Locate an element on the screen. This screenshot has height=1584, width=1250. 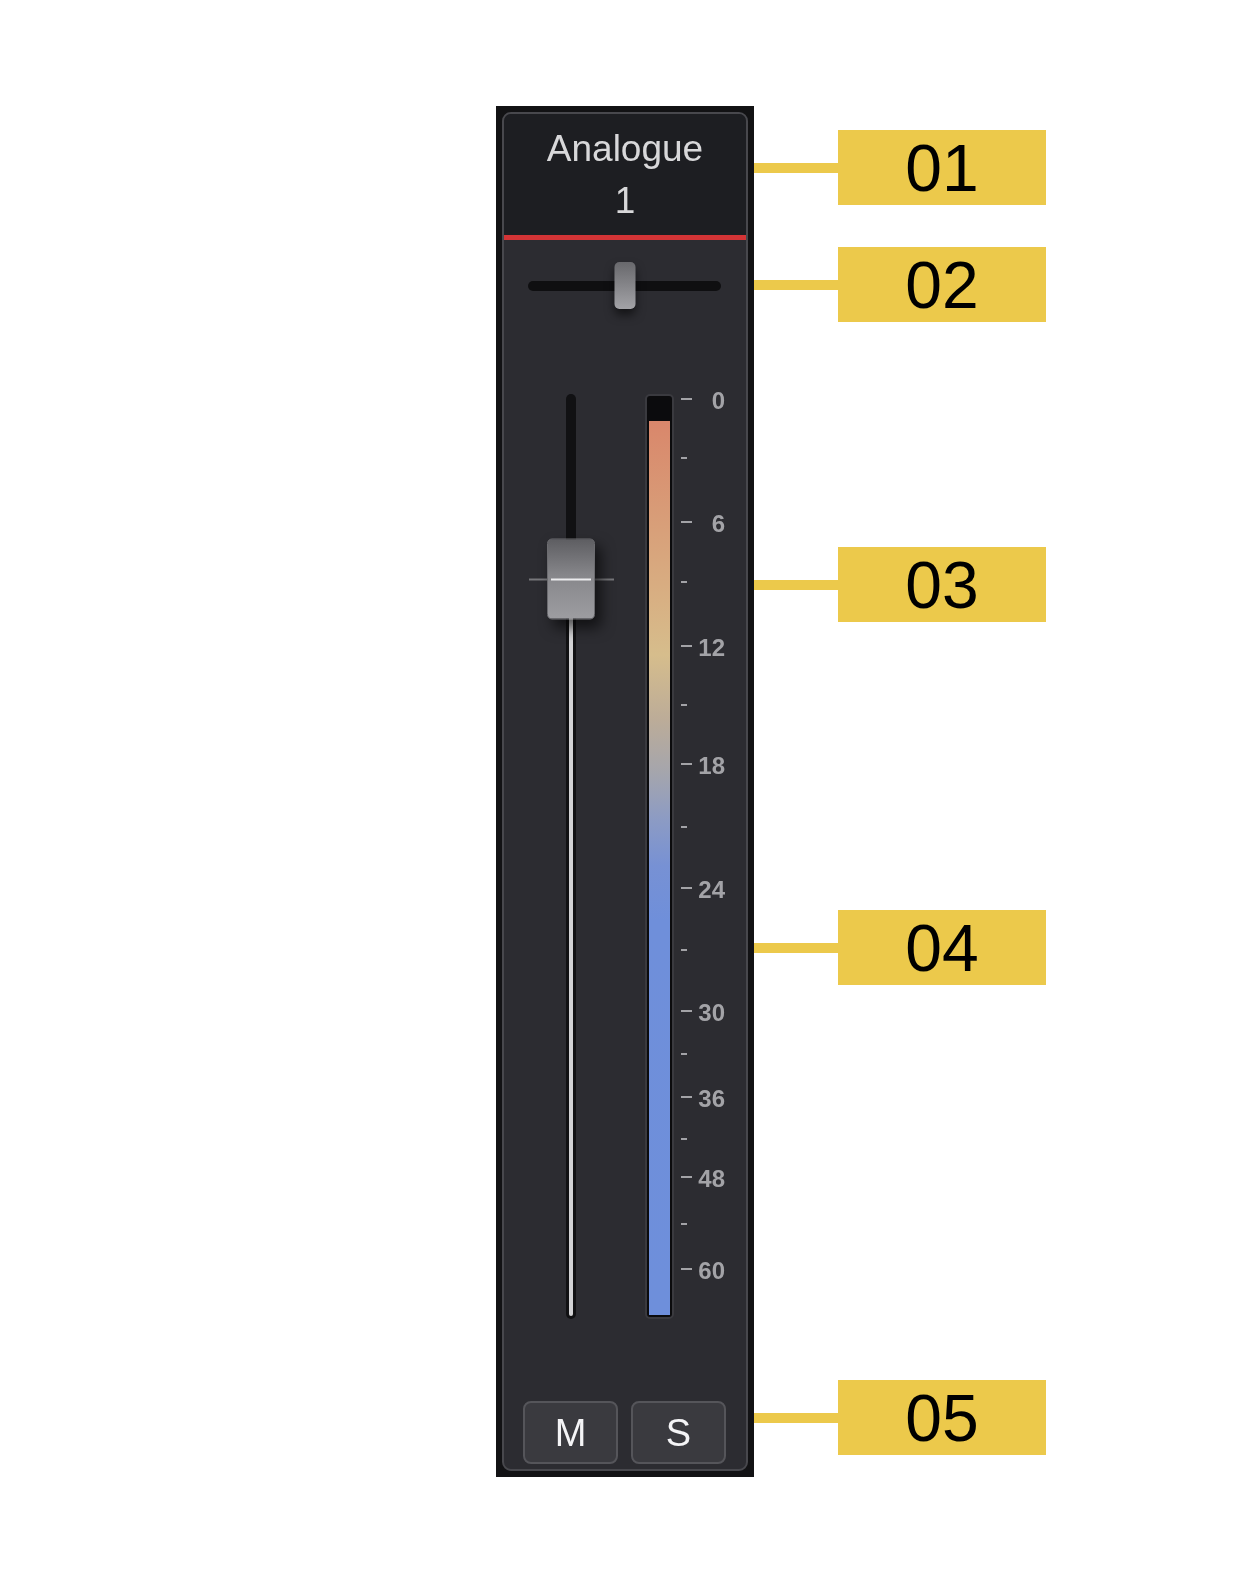
callout-label: 03 is located at coordinates (942, 584).